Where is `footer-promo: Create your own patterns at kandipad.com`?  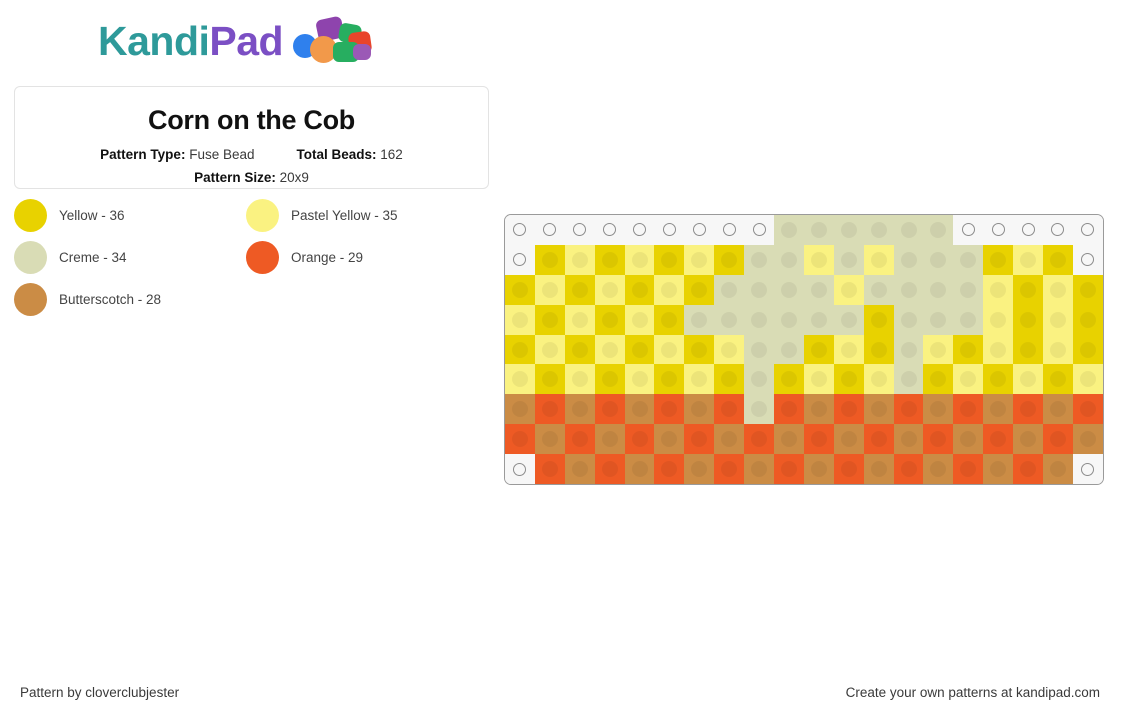 footer-promo: Create your own patterns at kandipad.com is located at coordinates (973, 692).